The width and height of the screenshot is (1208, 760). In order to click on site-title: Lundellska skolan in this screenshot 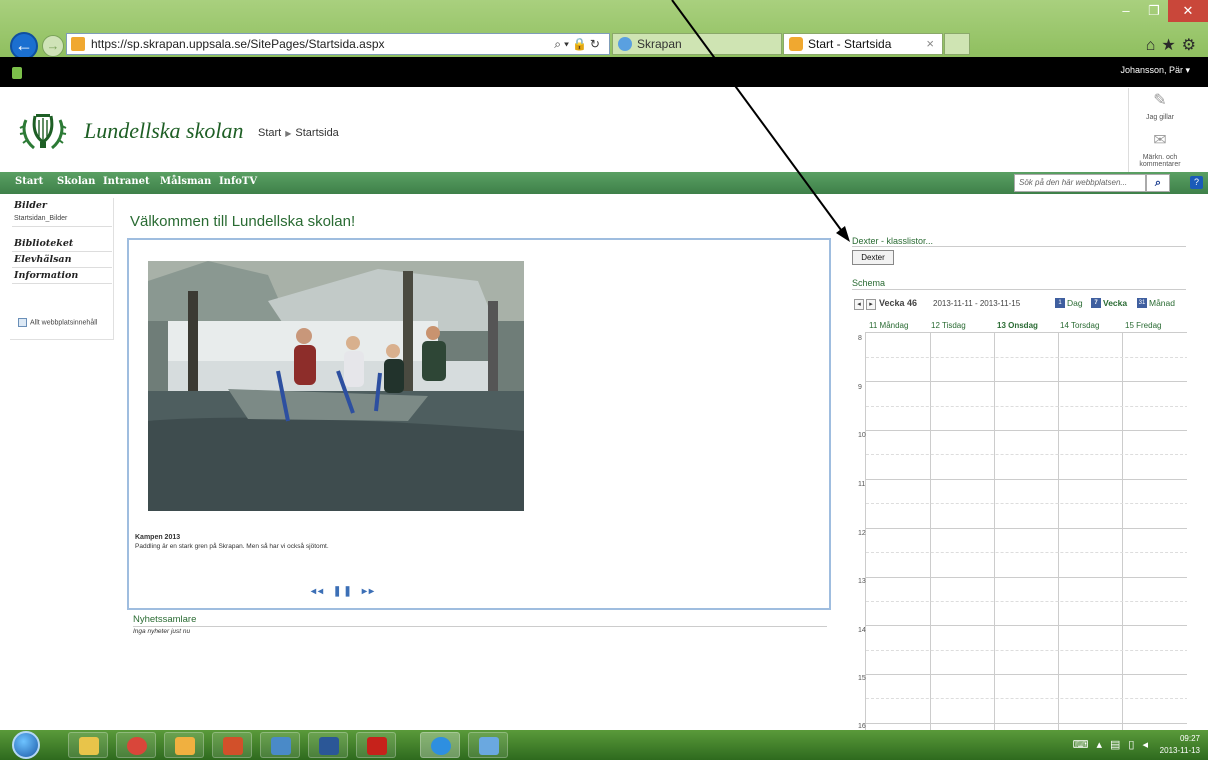, I will do `click(164, 131)`.